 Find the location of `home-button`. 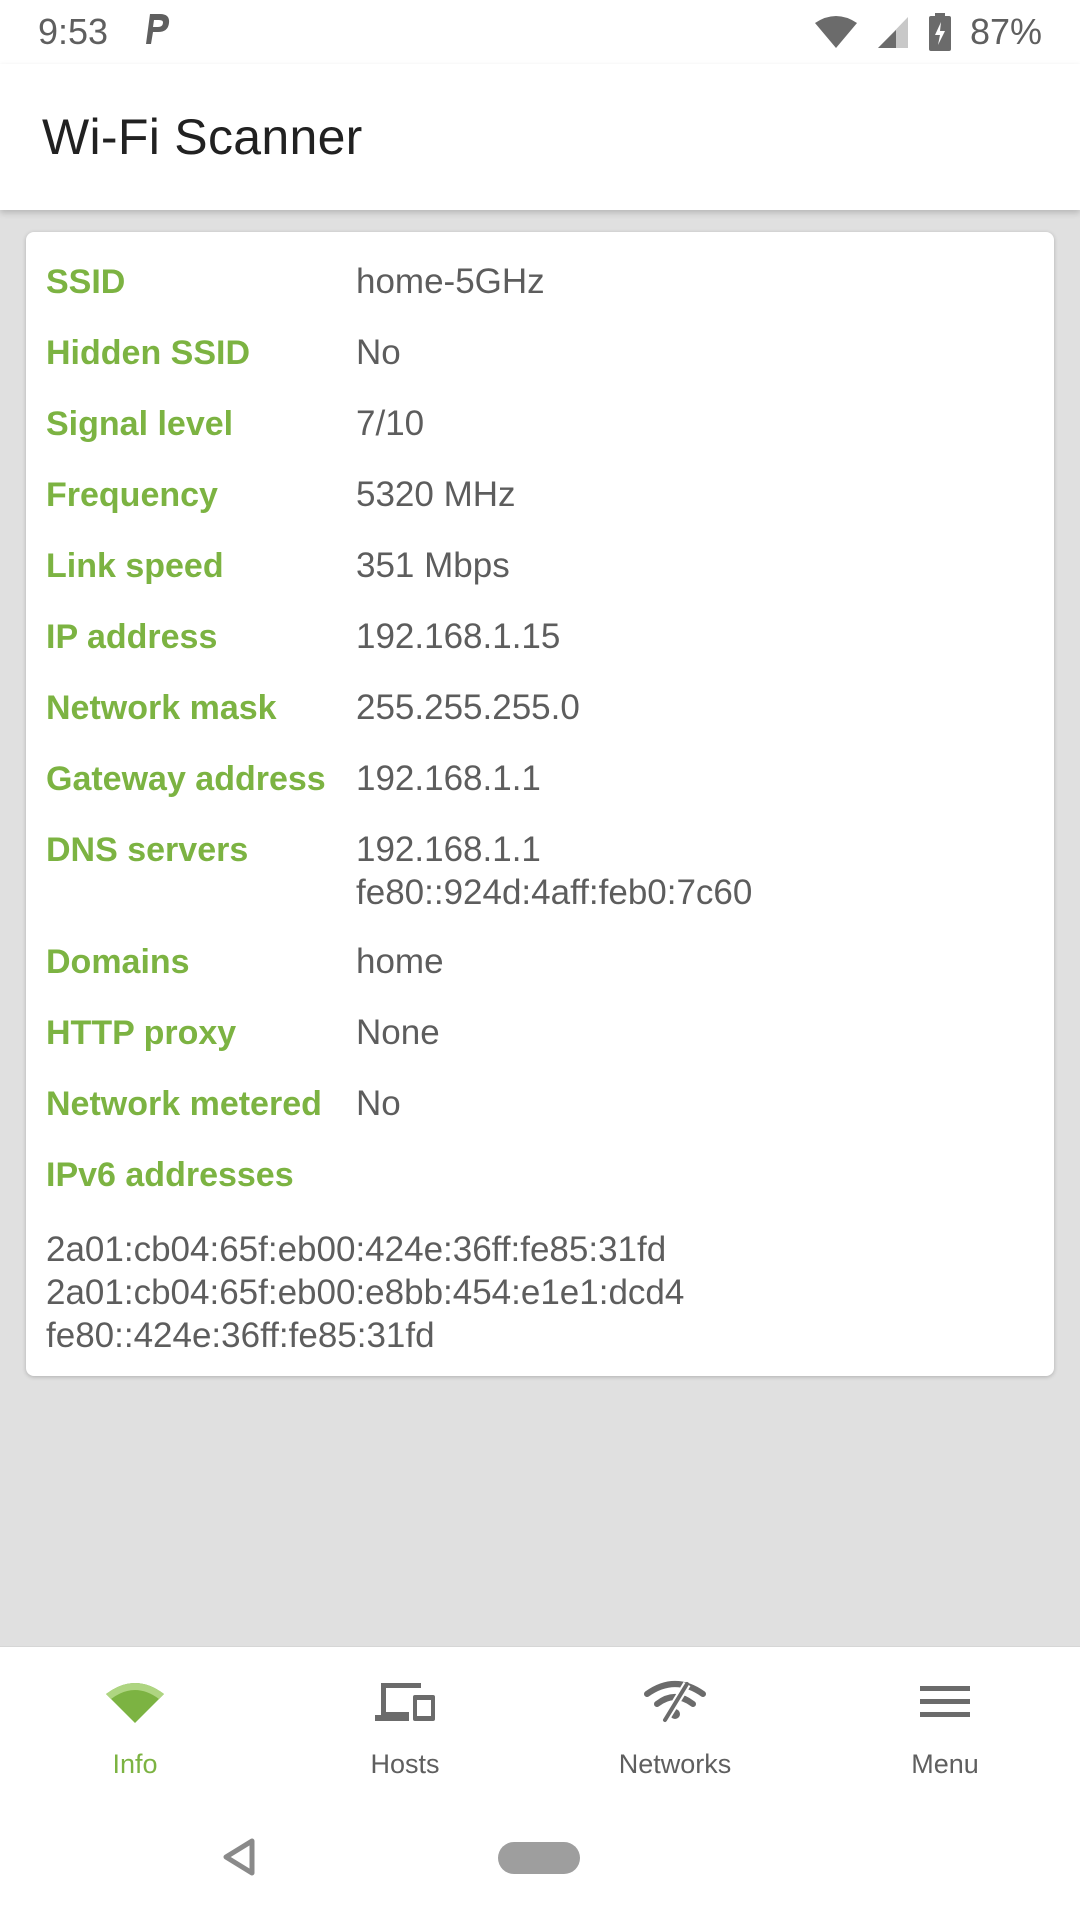

home-button is located at coordinates (539, 1858).